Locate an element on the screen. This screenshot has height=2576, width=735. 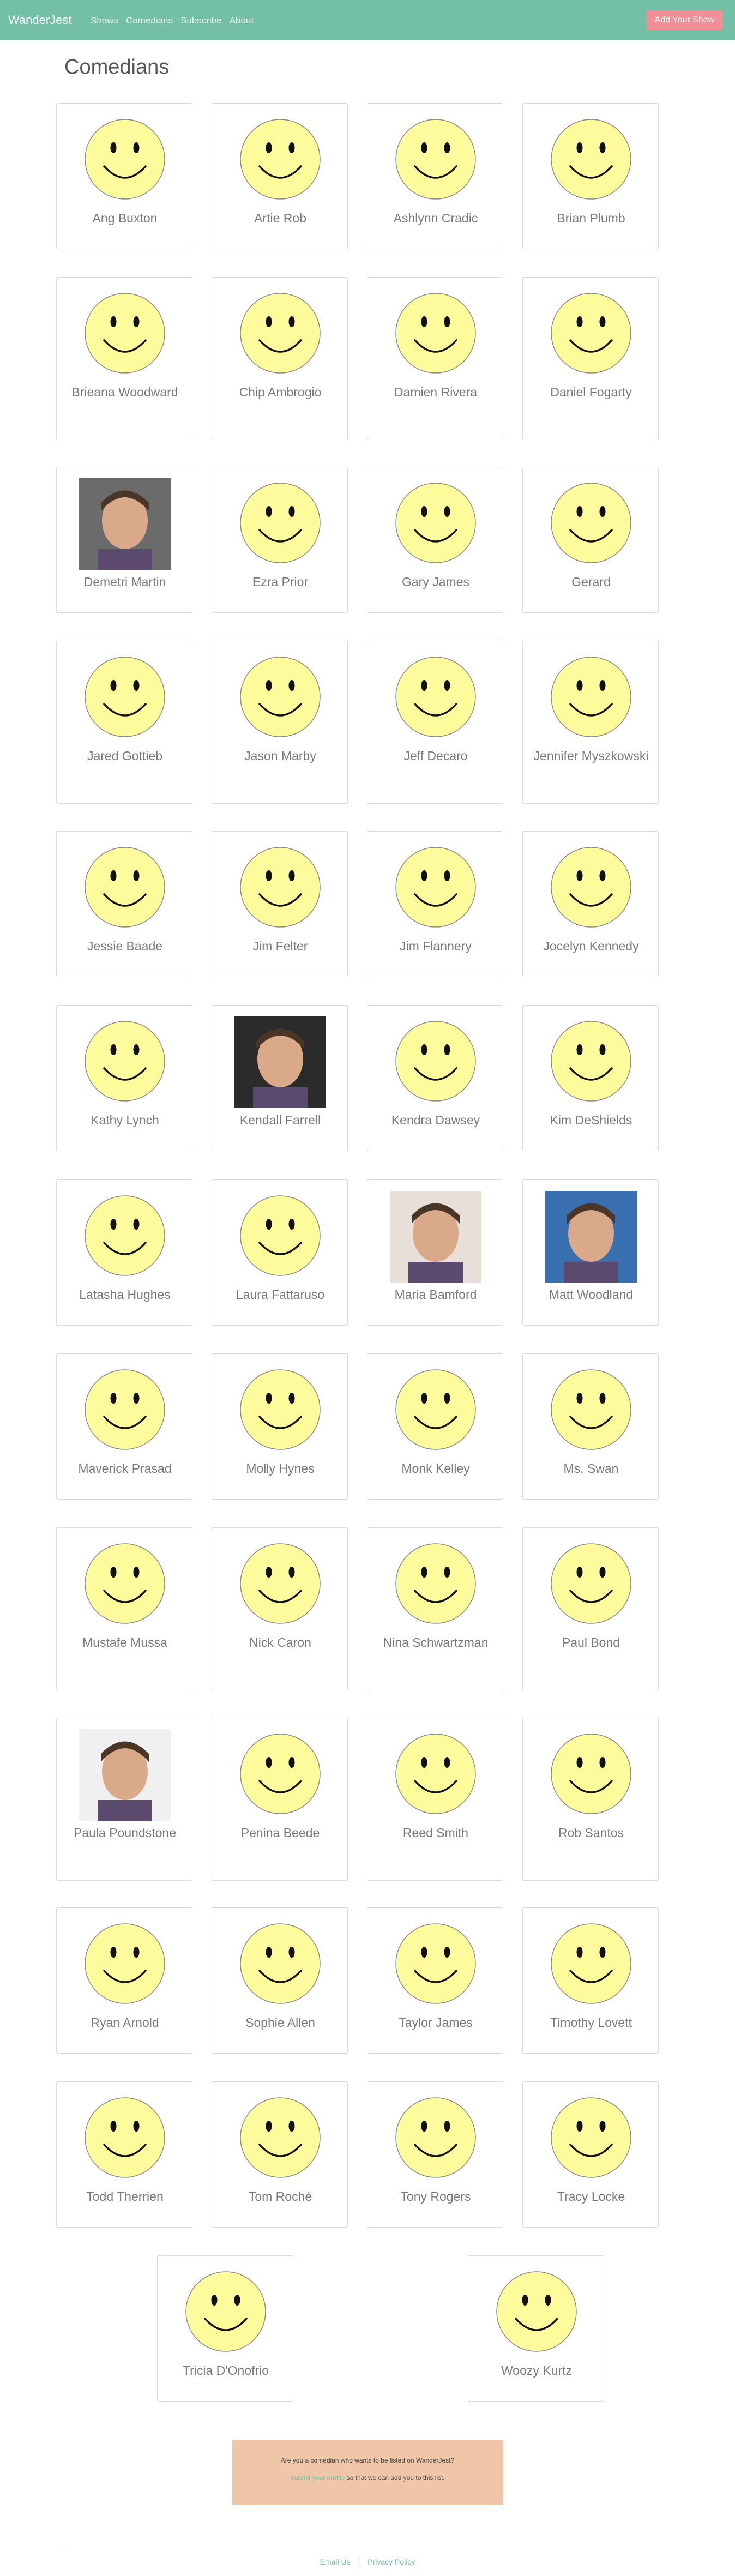
comedian-name: Jessie Baade is located at coordinates (125, 946).